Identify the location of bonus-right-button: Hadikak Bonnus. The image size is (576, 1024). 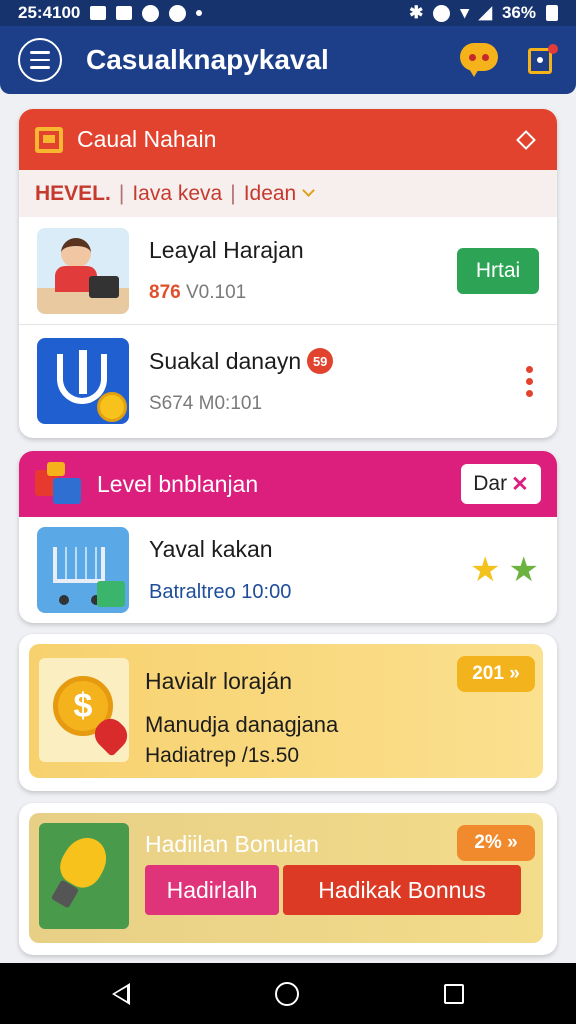
(402, 890).